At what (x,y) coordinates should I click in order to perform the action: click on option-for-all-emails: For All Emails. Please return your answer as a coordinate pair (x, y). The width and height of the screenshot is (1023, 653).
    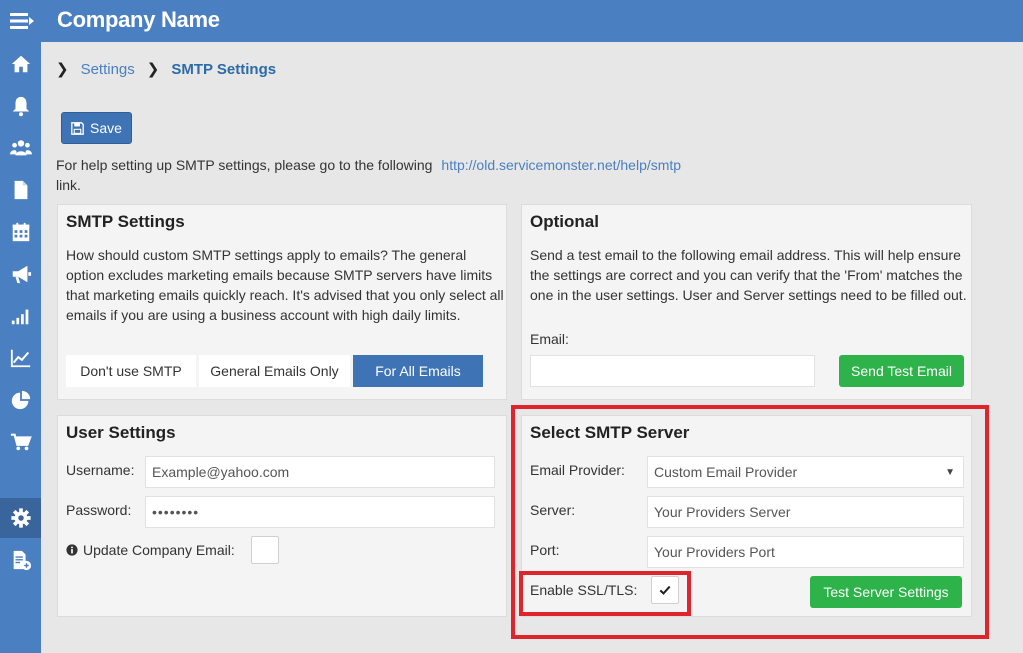
    Looking at the image, I should click on (418, 371).